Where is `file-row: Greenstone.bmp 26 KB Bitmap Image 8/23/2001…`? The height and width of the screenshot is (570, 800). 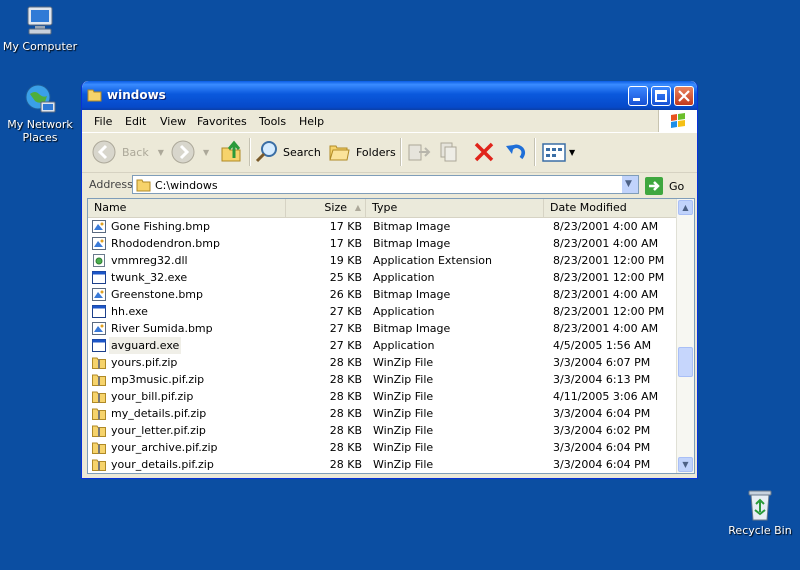 file-row: Greenstone.bmp 26 KB Bitmap Image 8/23/2001… is located at coordinates (383, 294).